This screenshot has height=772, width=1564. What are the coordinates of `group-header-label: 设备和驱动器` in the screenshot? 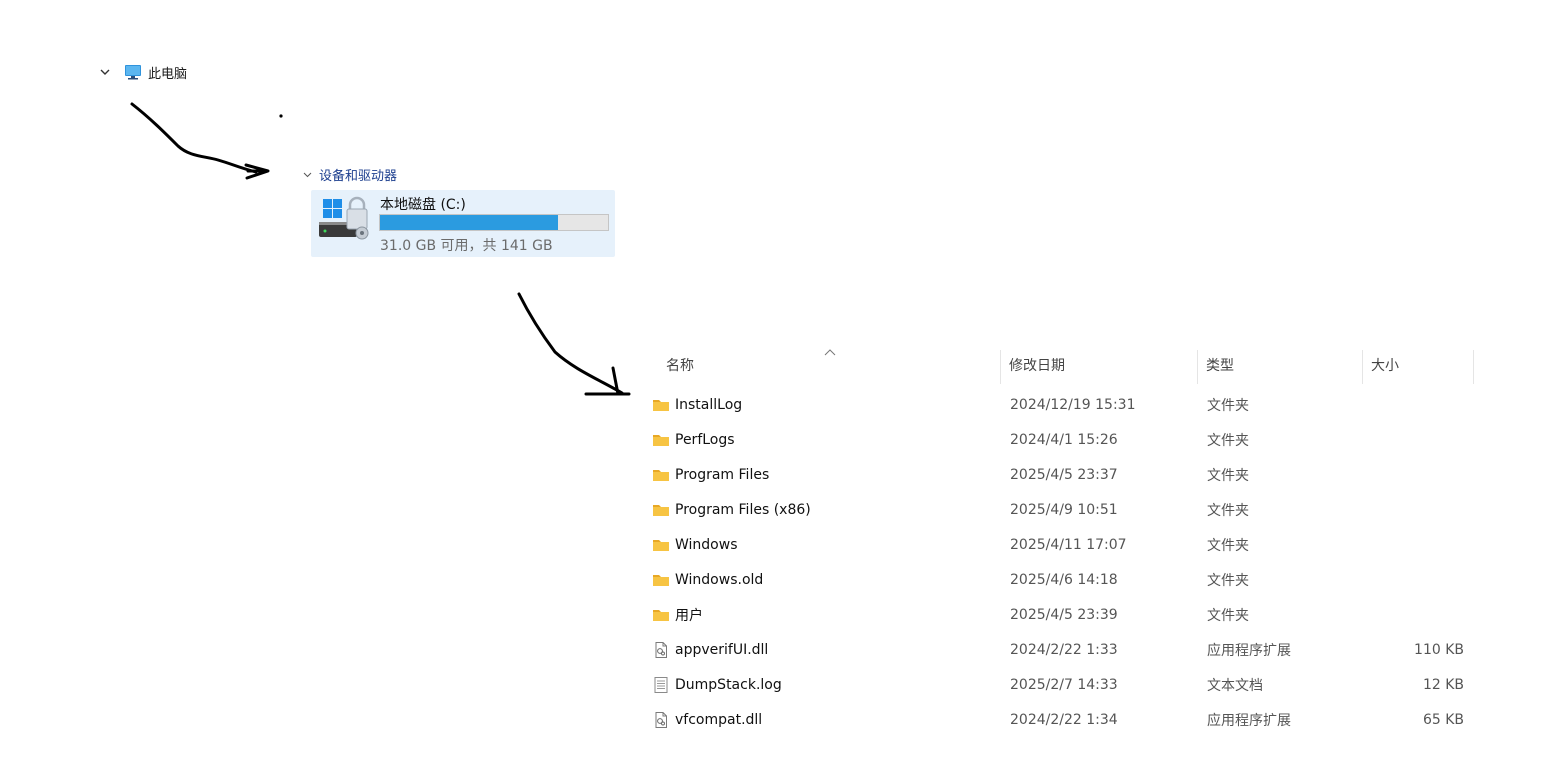 It's located at (358, 176).